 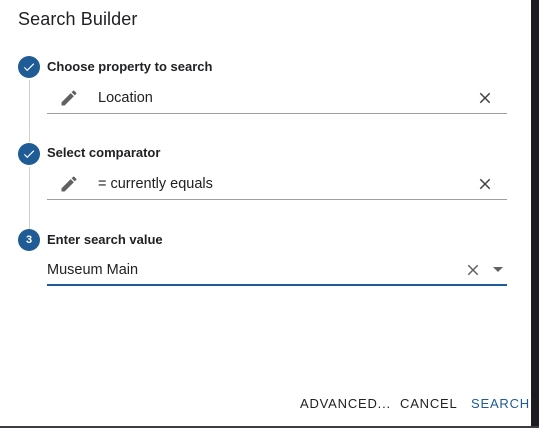 I want to click on comparator-value: = currently equals, so click(x=155, y=184).